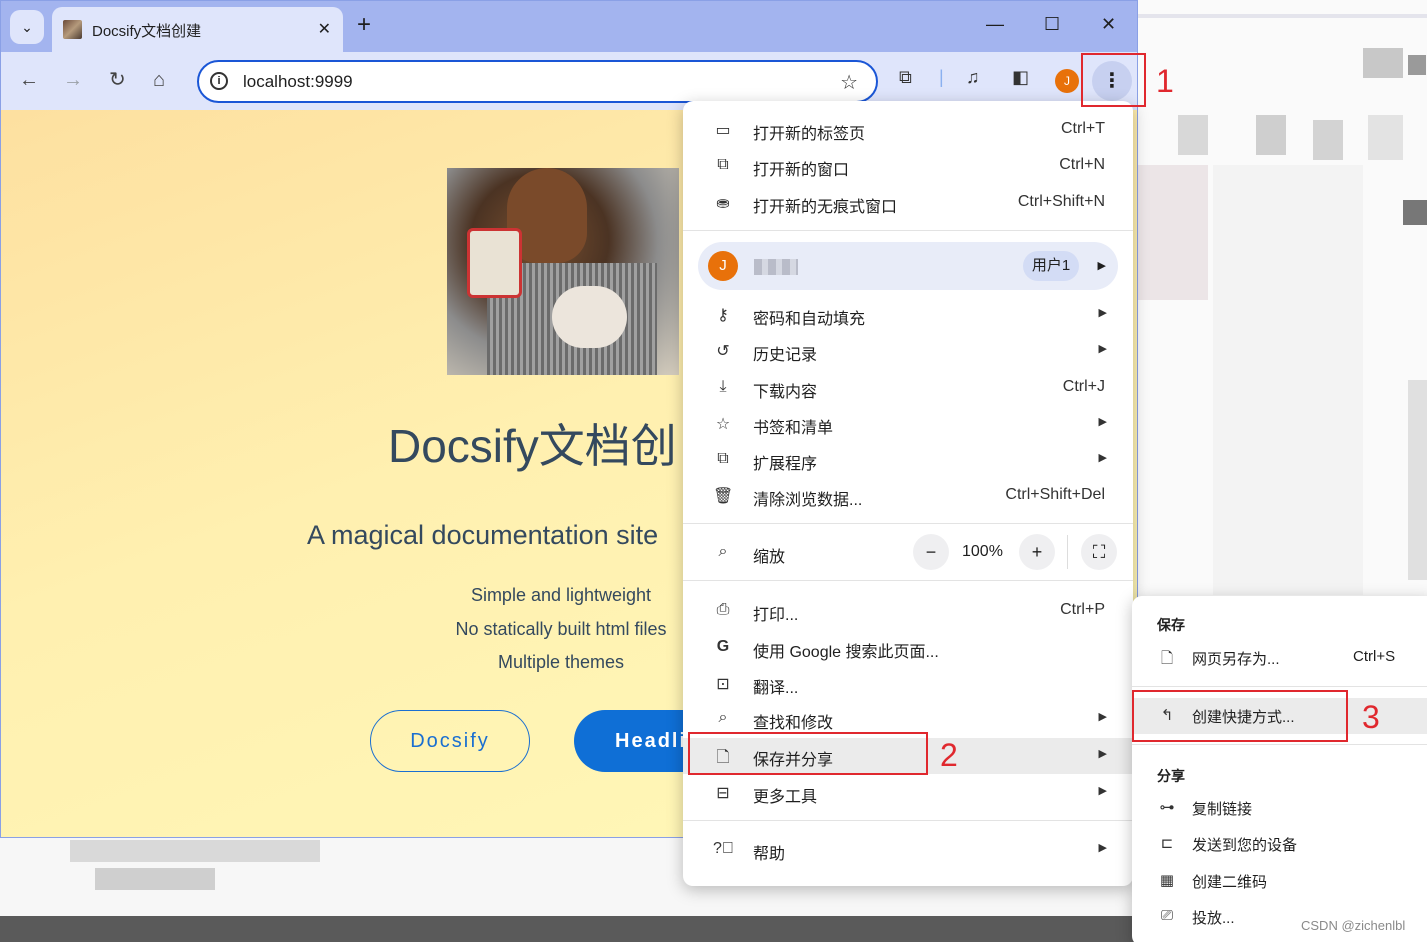 Image resolution: width=1427 pixels, height=942 pixels. What do you see at coordinates (908, 553) in the screenshot?
I see `menu-item-zoom: ⌕ 缩放` at bounding box center [908, 553].